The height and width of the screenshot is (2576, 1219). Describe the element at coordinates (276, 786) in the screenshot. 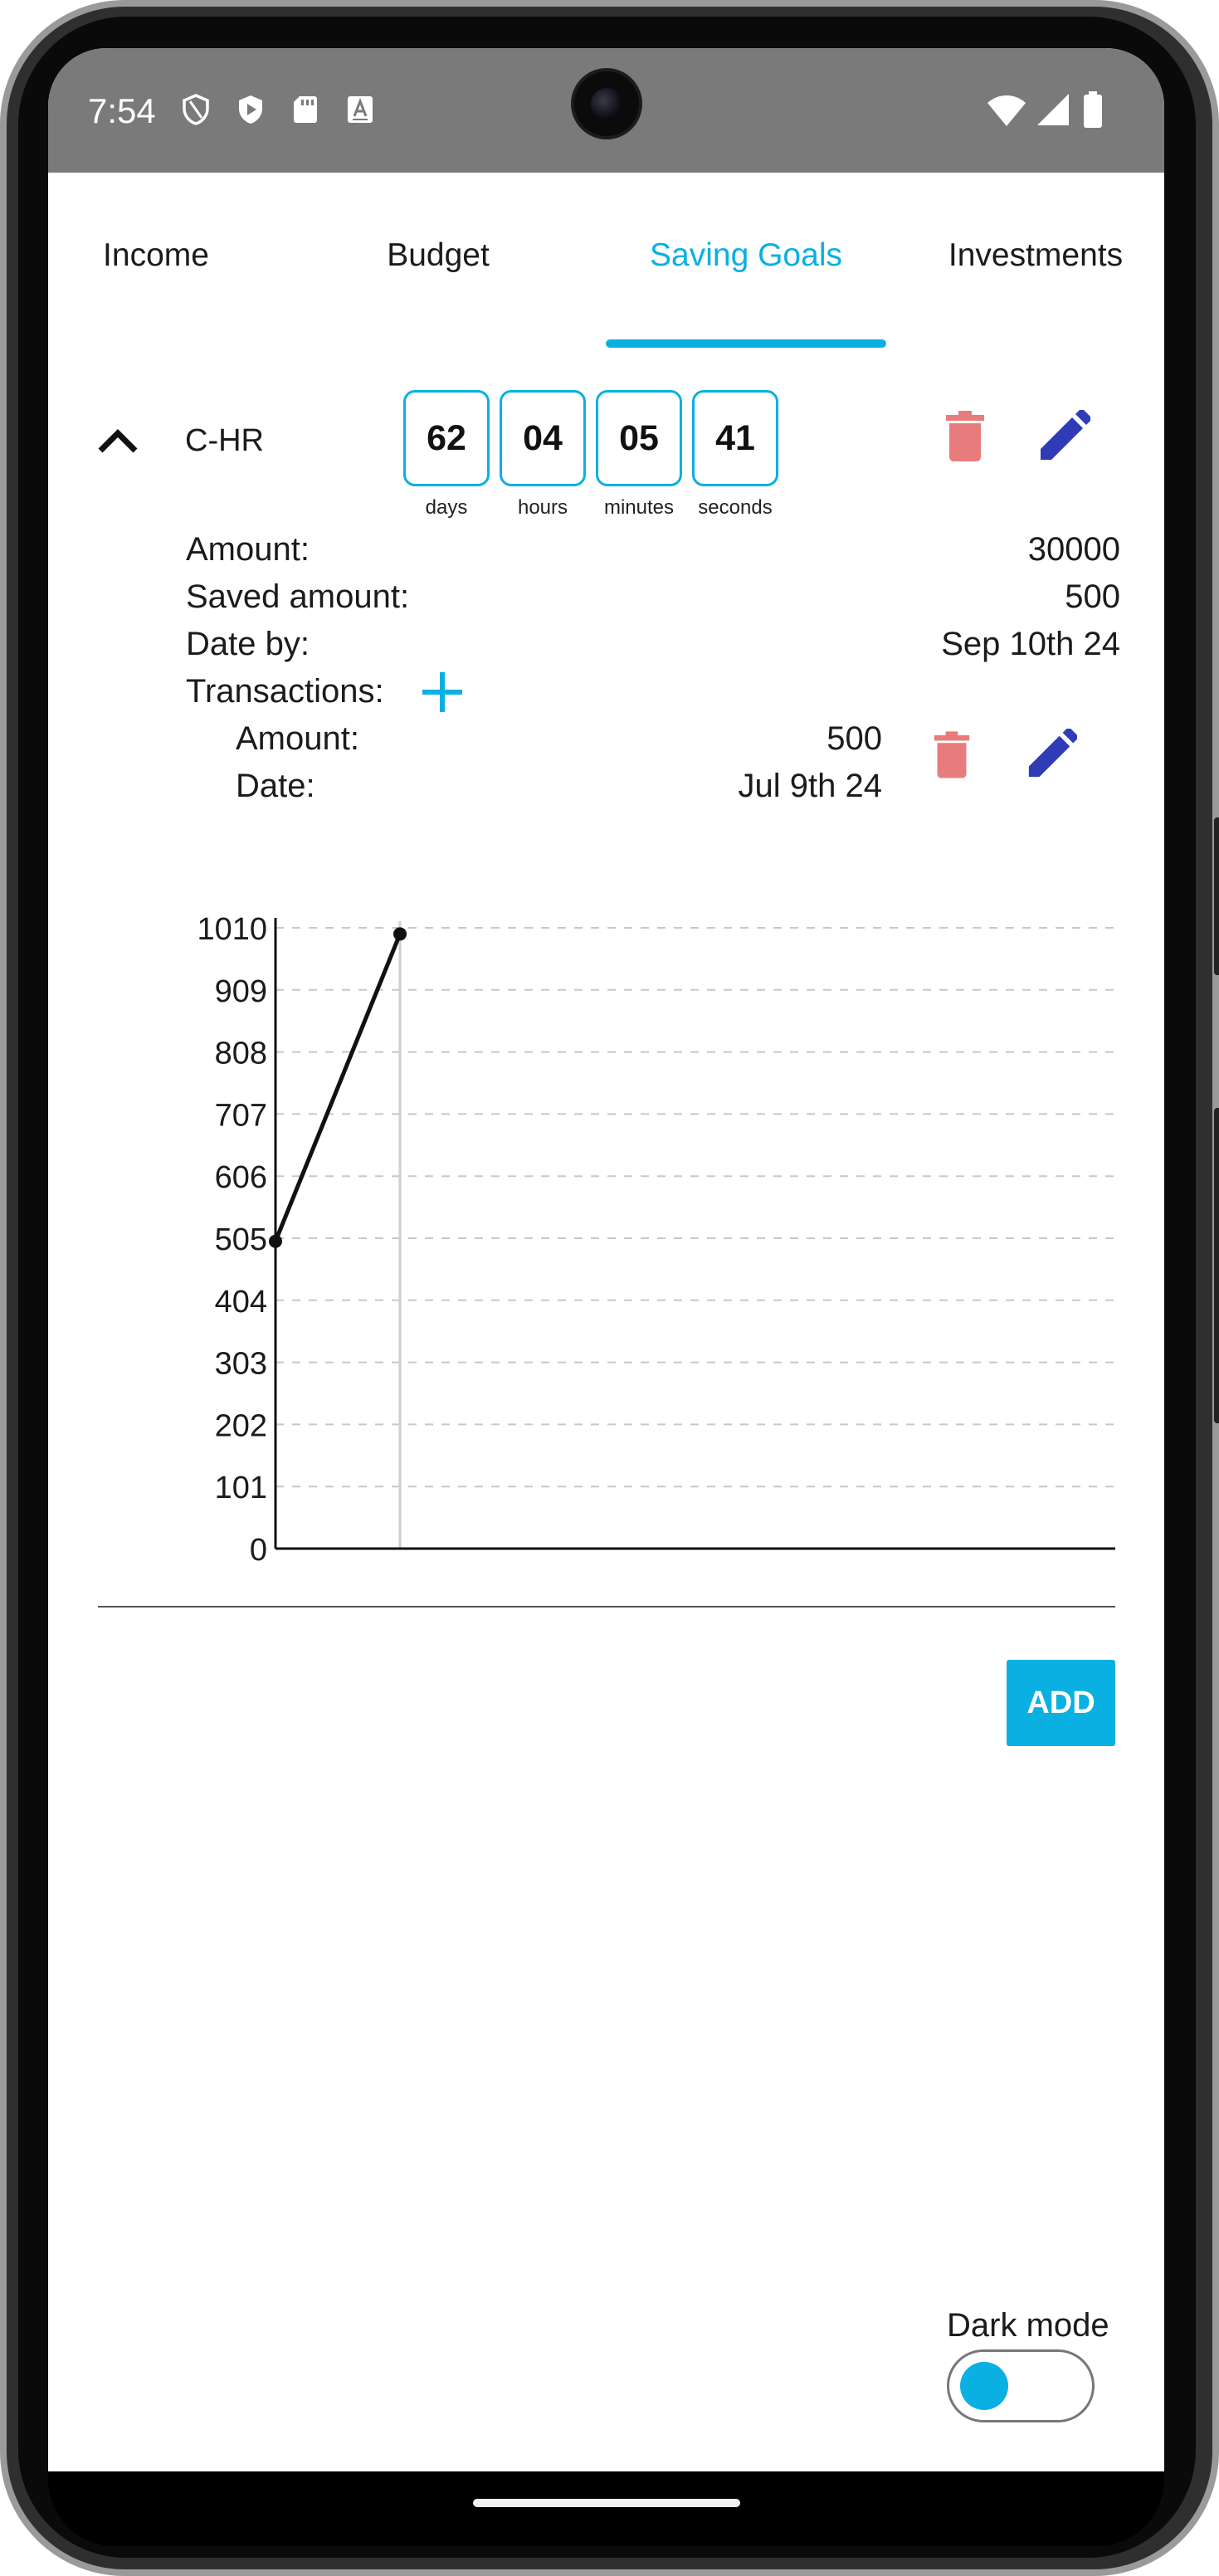

I see `transaction-date-label: Date:` at that location.